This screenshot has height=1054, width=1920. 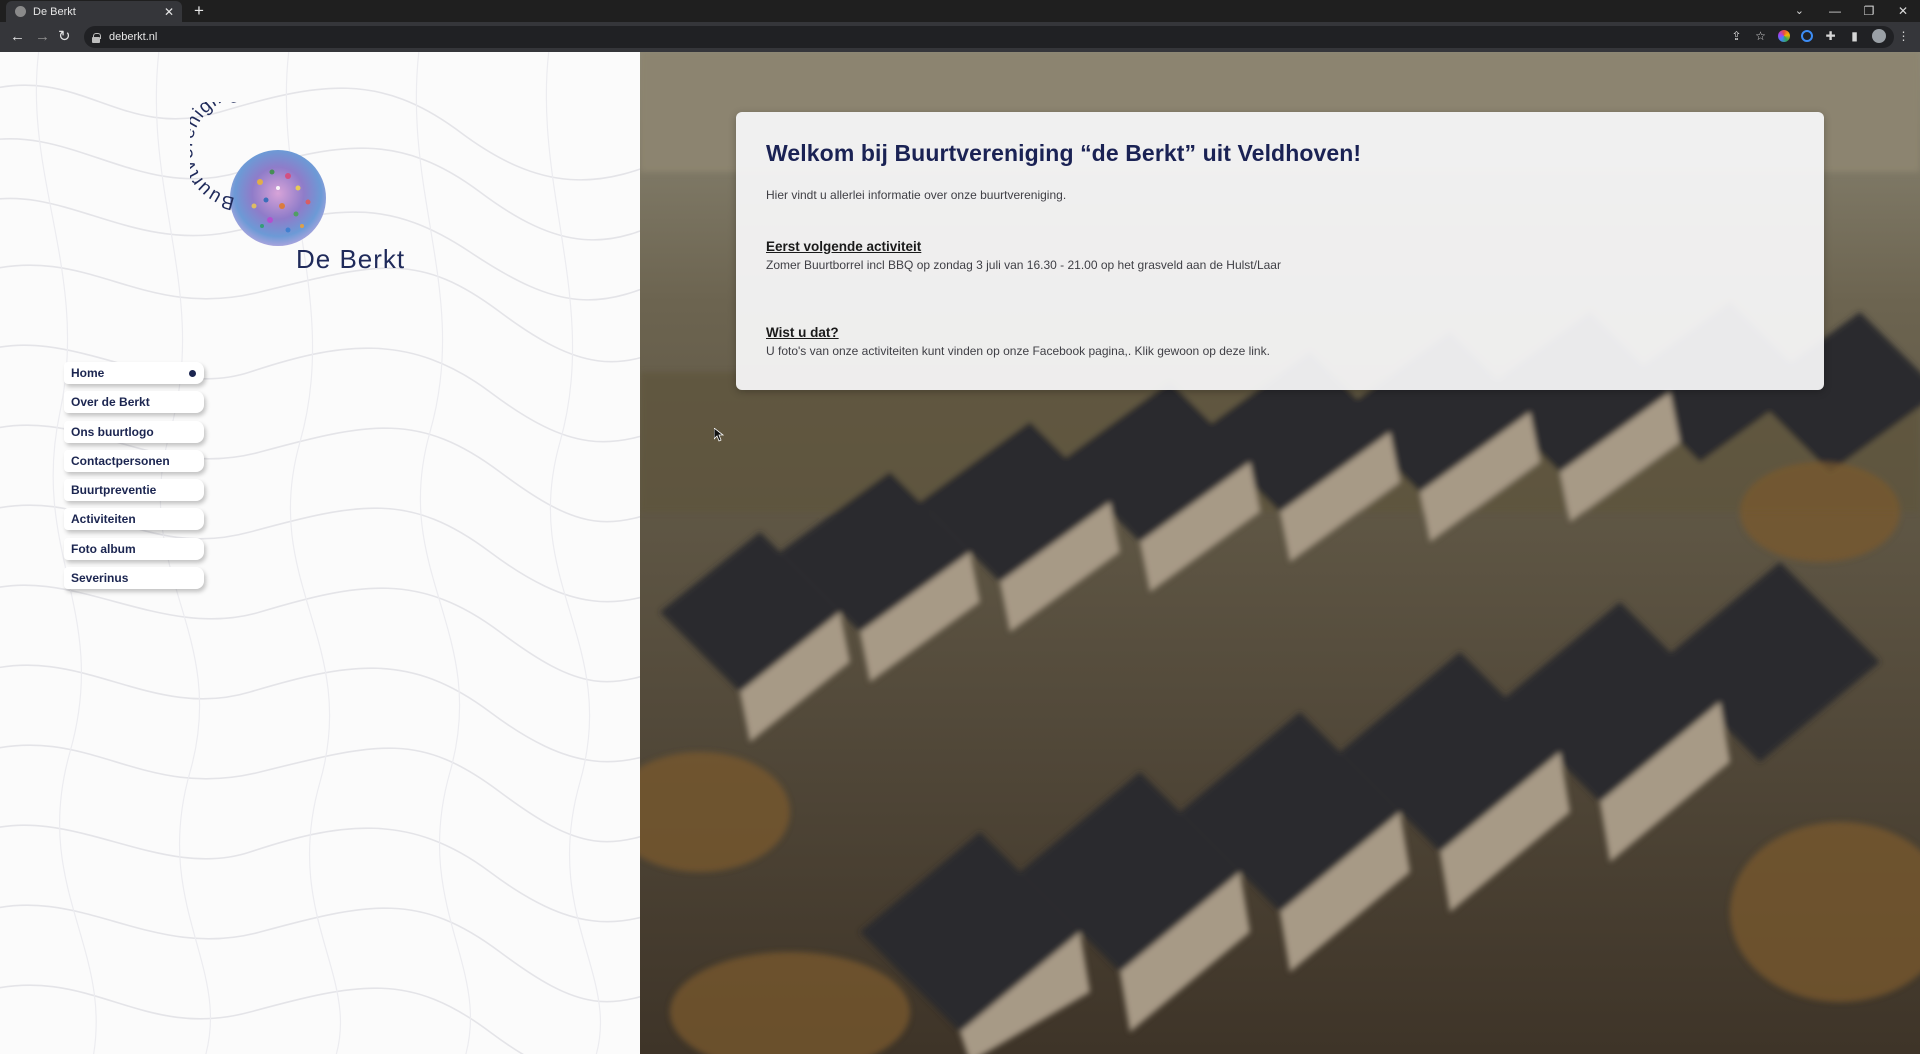 I want to click on lock-icon, so click(x=96, y=37).